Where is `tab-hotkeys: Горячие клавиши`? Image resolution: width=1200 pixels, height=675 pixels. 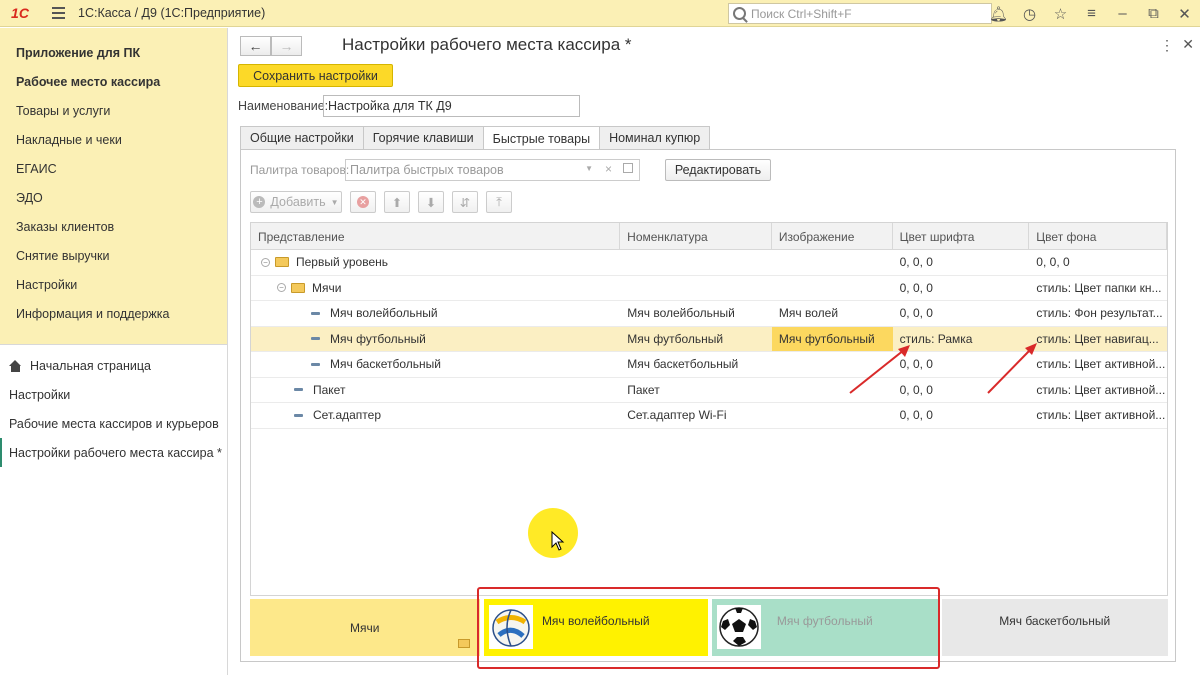 tab-hotkeys: Горячие клавиши is located at coordinates (423, 137).